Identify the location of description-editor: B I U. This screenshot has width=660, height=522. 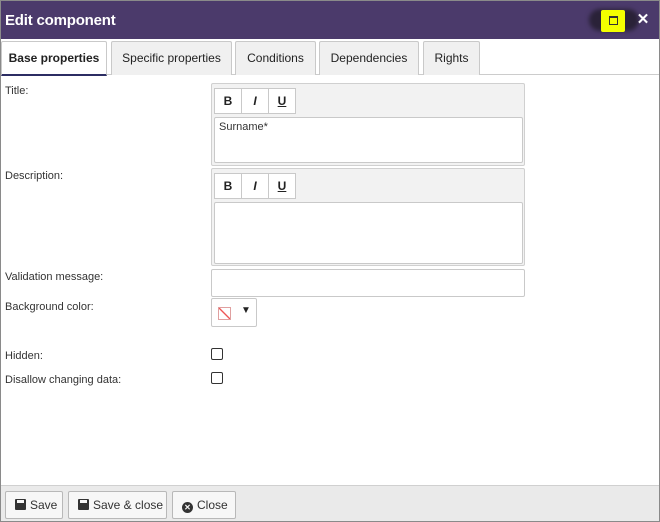
(368, 217).